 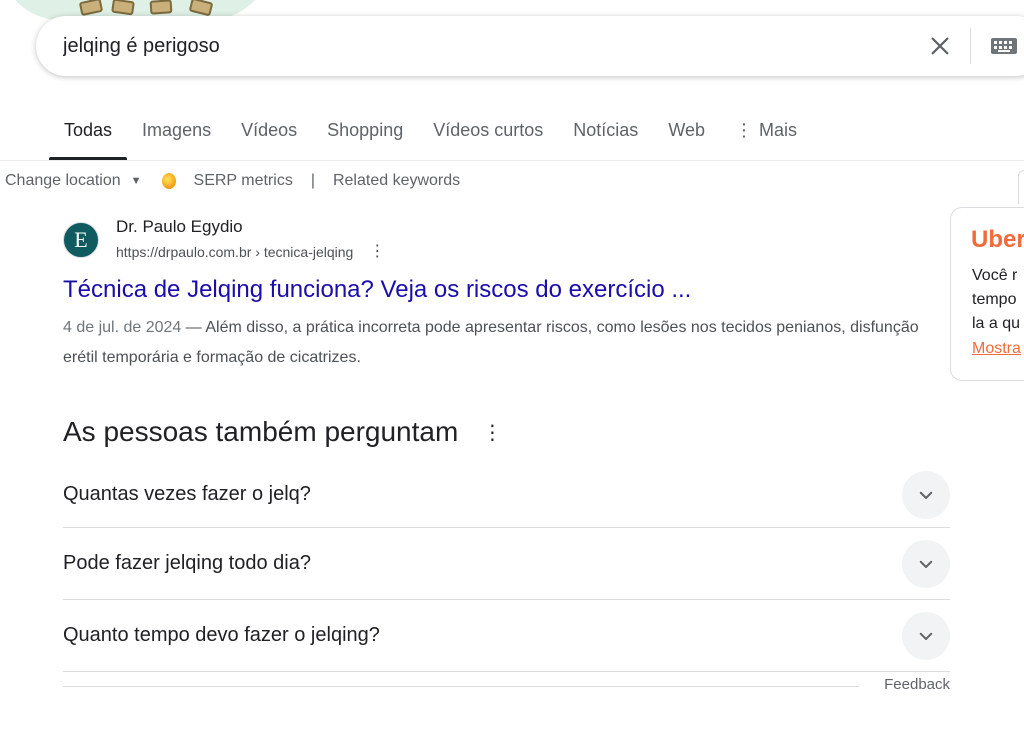 I want to click on keyboard-button, so click(x=1004, y=46).